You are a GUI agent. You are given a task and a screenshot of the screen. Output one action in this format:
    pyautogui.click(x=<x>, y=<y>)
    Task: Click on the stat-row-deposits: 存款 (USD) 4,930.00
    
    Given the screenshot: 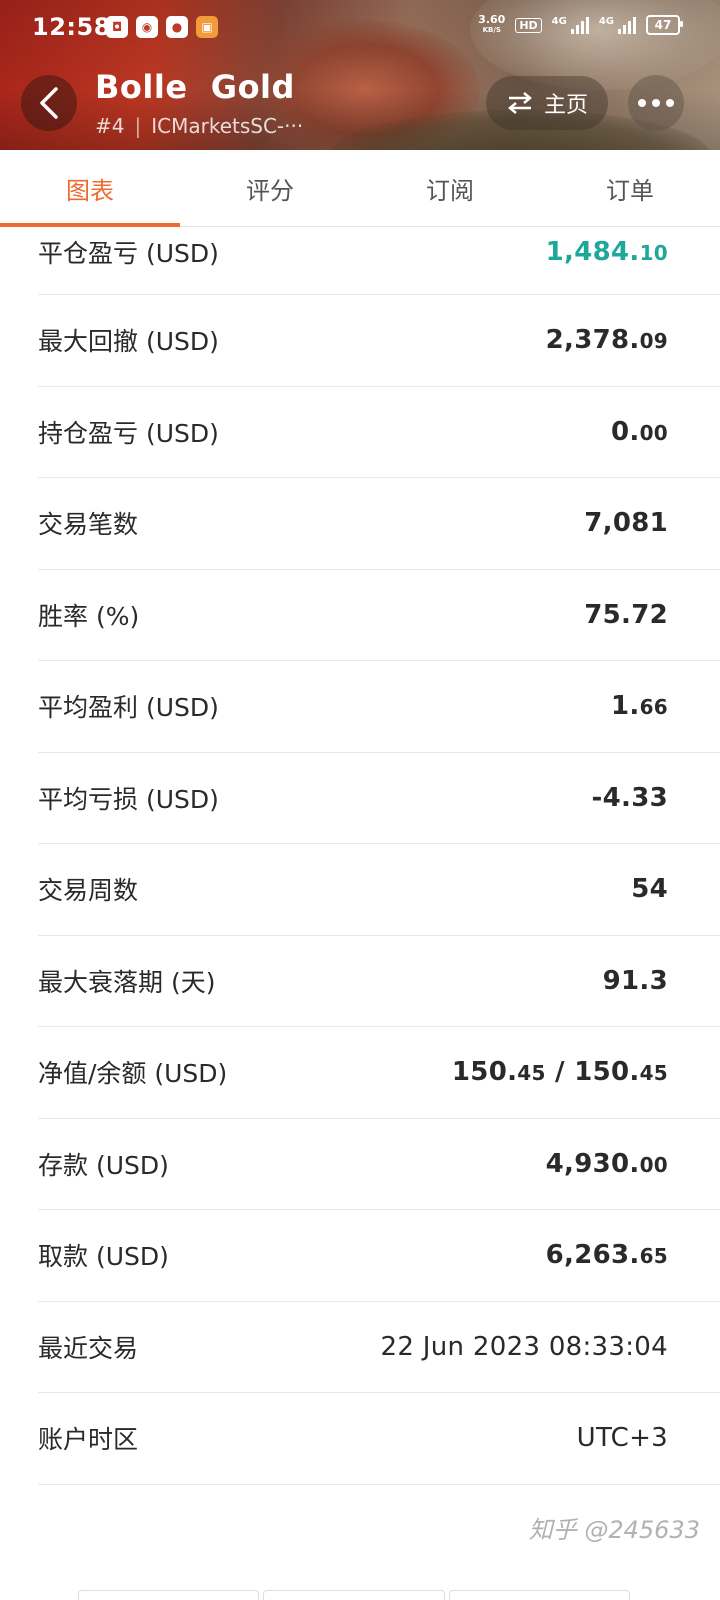 What is the action you would take?
    pyautogui.click(x=379, y=1164)
    